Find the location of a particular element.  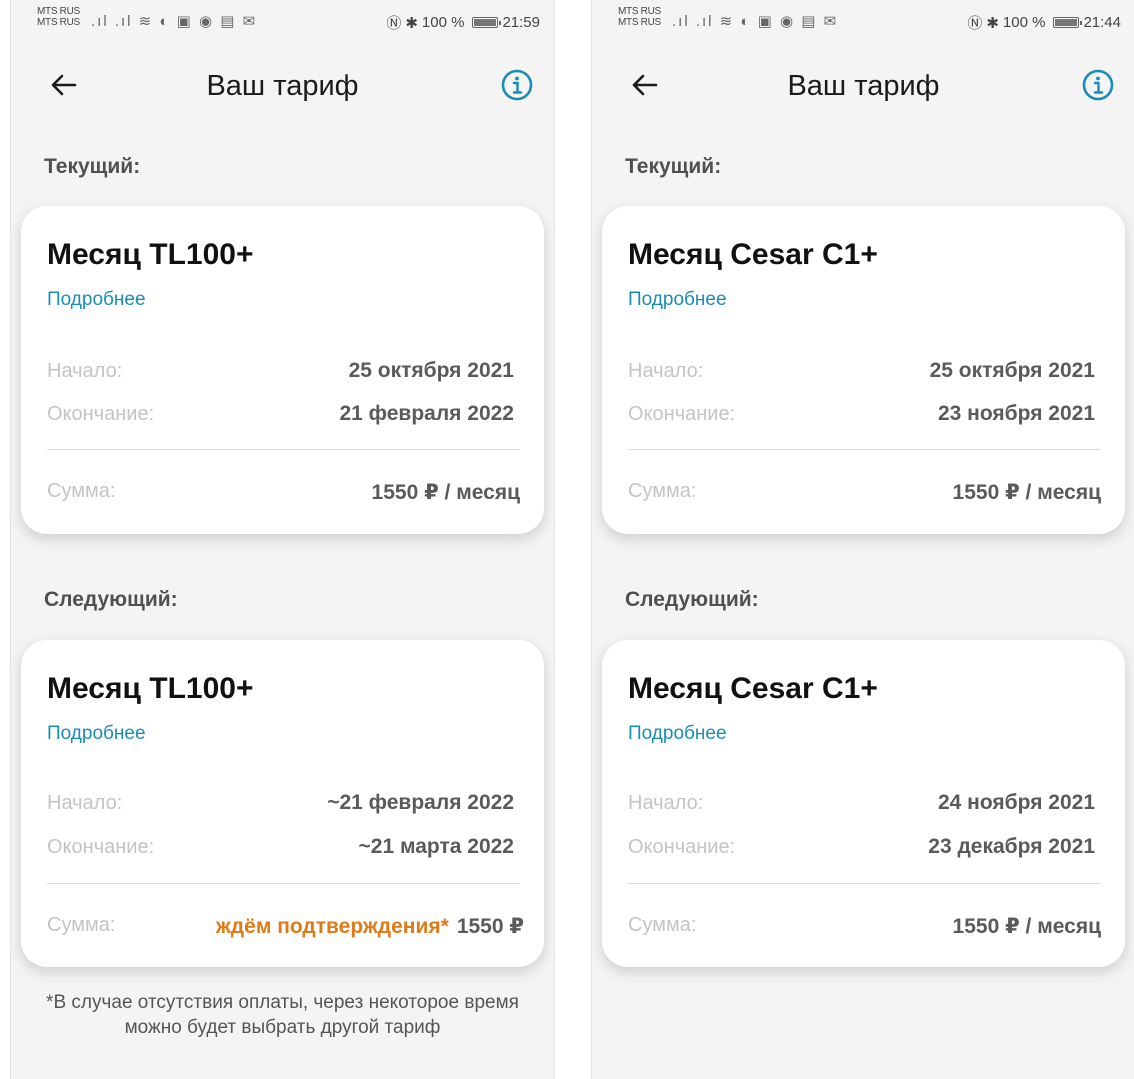

start-value: 24 ноября 2021 is located at coordinates (1016, 802).